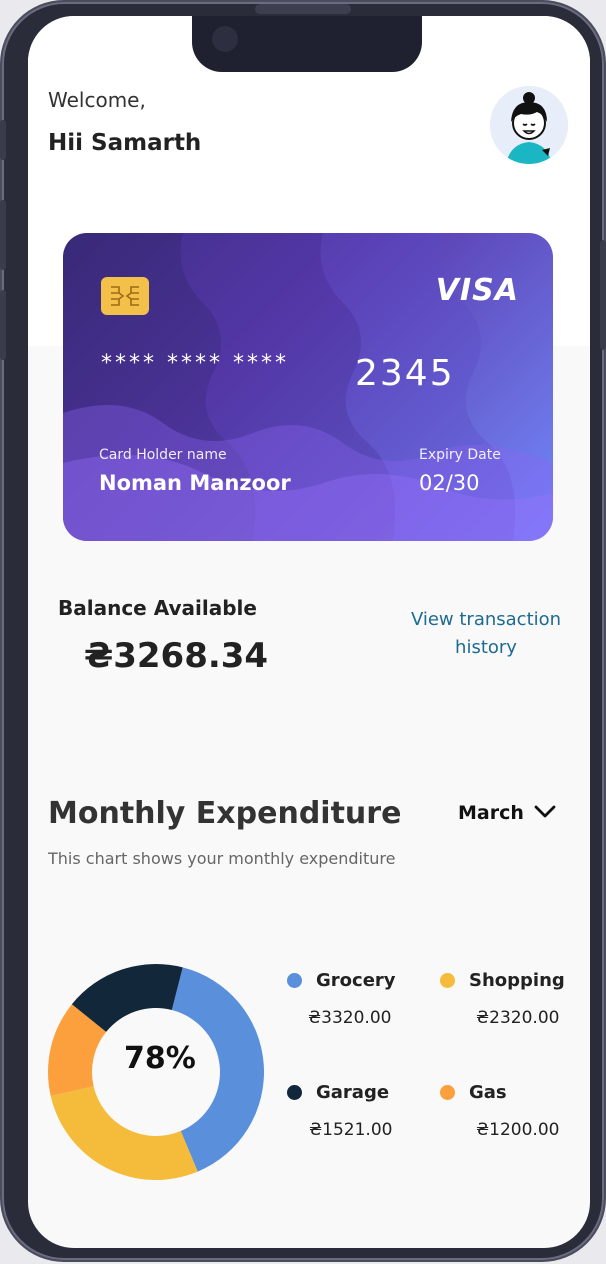  I want to click on legend-amount-garage: ₴1521.00, so click(351, 1130).